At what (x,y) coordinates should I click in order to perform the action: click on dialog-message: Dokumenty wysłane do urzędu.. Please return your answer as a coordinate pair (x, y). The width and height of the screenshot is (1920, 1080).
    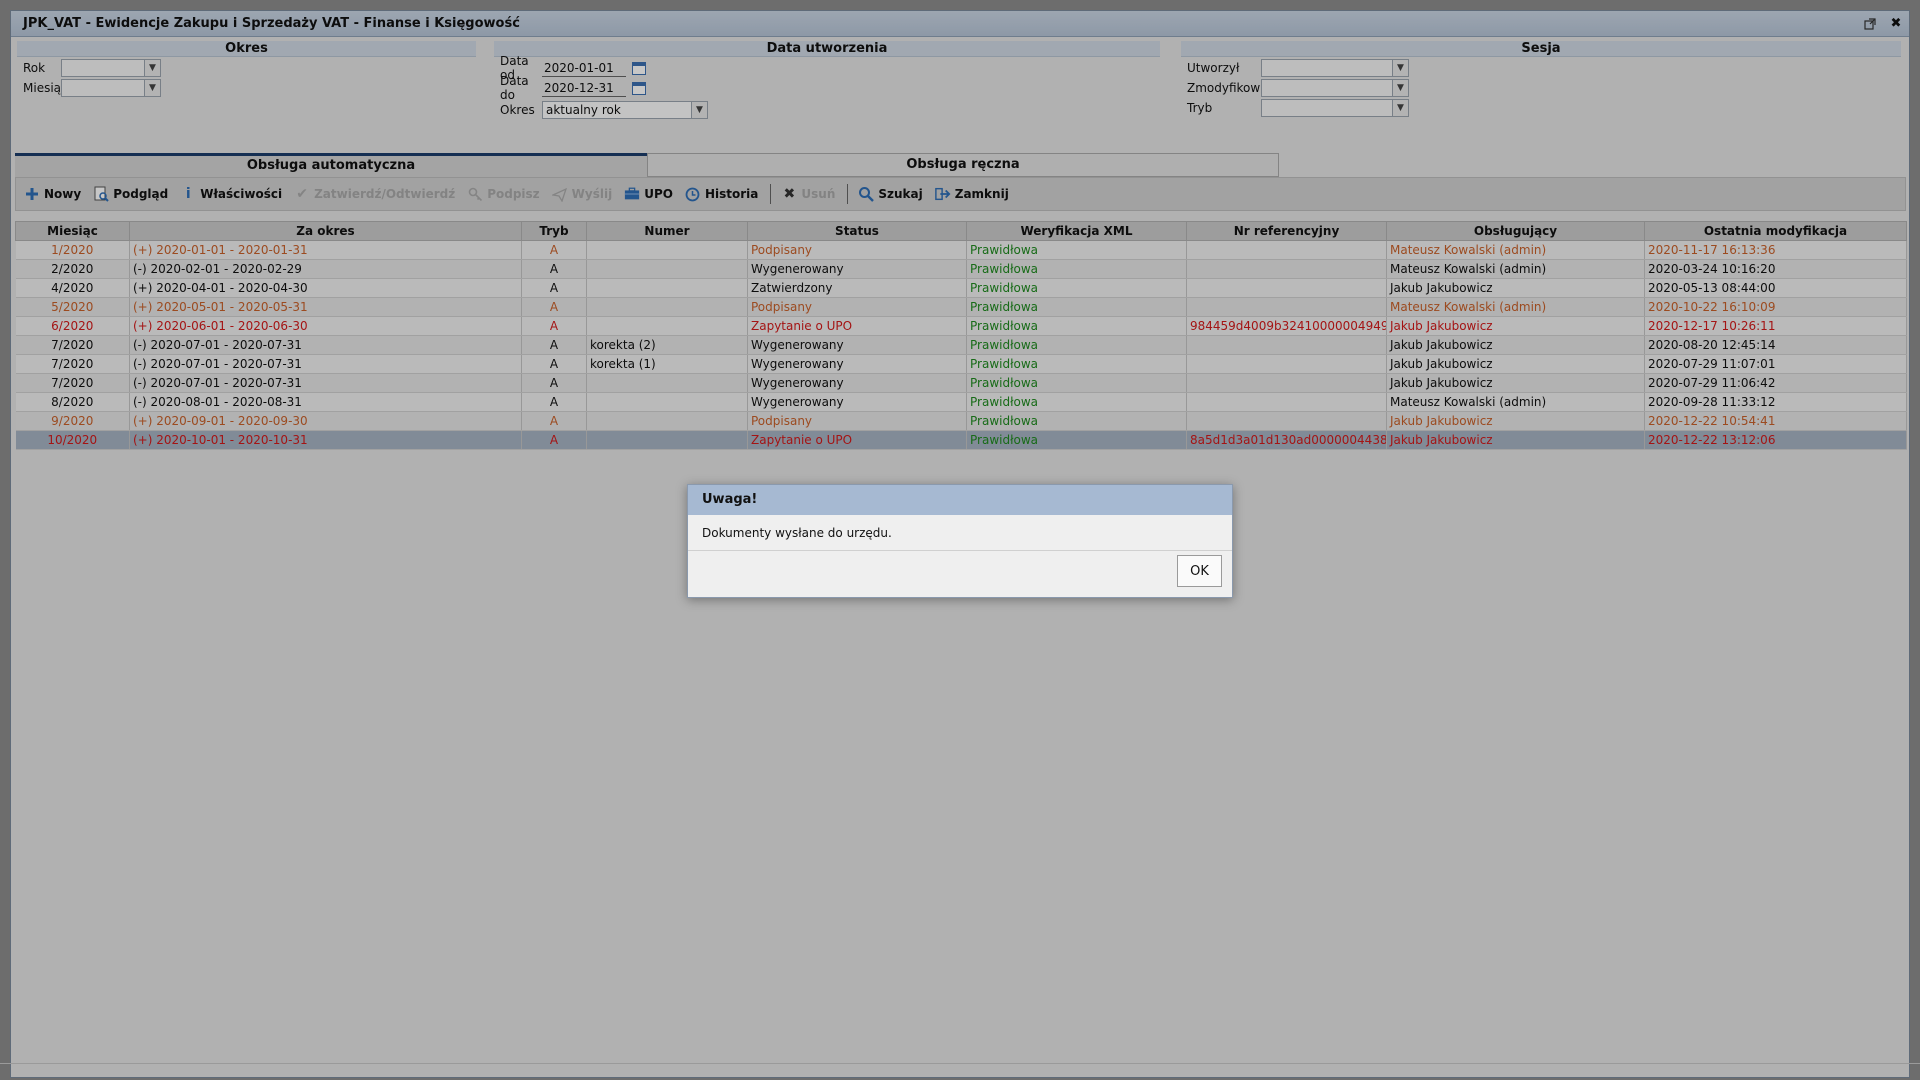
    Looking at the image, I should click on (960, 533).